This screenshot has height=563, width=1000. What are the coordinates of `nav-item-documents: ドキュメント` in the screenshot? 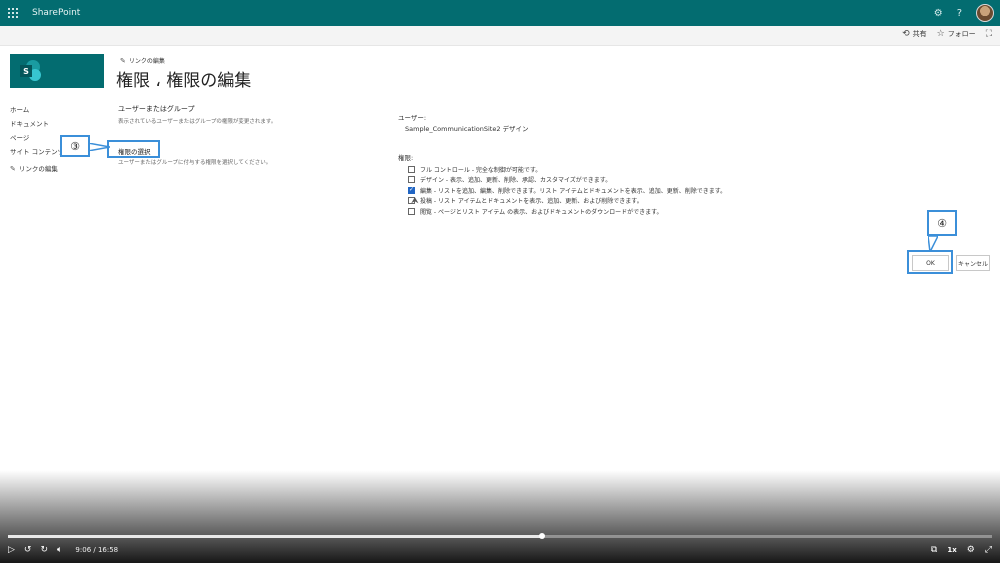 It's located at (37, 125).